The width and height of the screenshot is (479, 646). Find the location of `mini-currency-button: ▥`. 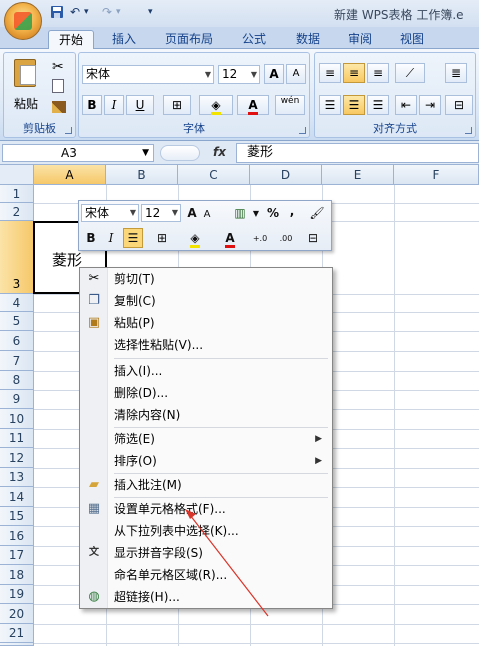

mini-currency-button: ▥ is located at coordinates (240, 213).